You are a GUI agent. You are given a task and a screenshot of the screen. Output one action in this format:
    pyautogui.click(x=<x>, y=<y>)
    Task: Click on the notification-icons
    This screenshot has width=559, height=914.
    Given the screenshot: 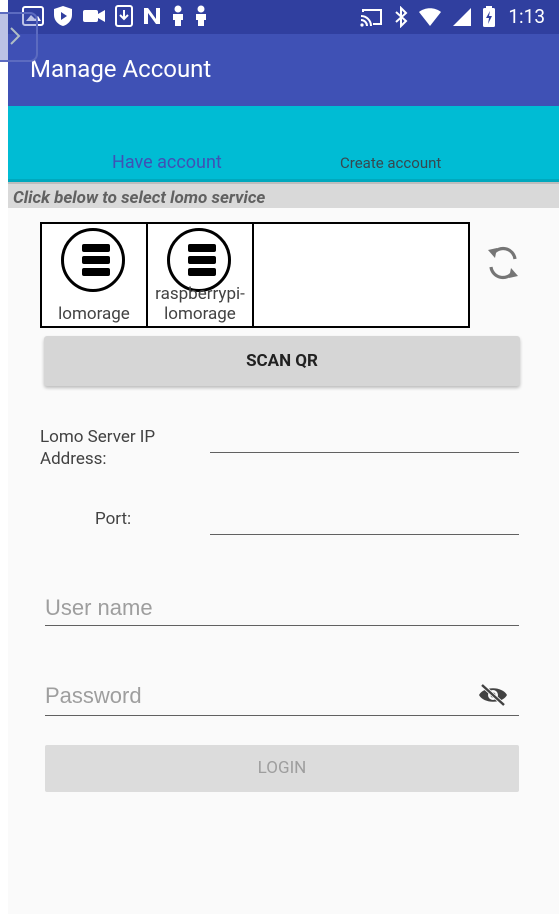 What is the action you would take?
    pyautogui.click(x=115, y=16)
    